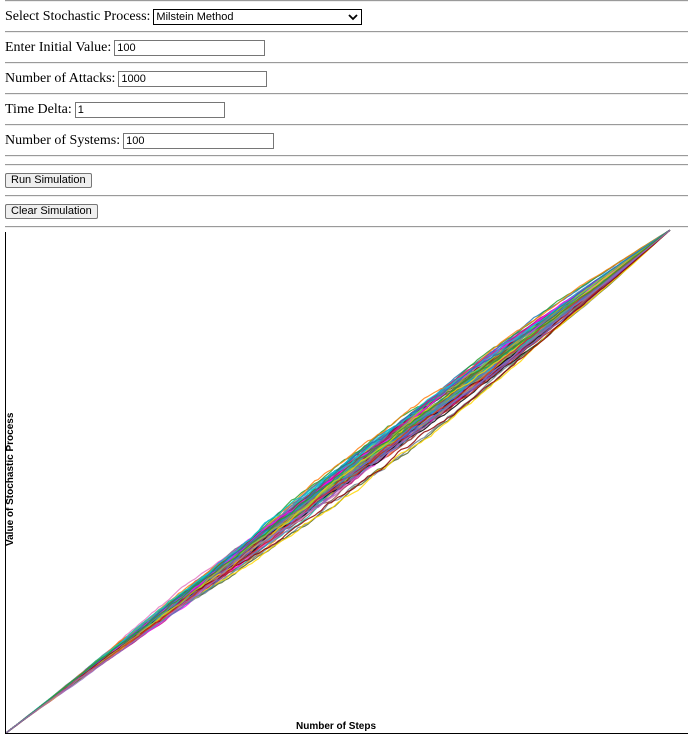 The image size is (693, 752). I want to click on attacks-input, so click(193, 78).